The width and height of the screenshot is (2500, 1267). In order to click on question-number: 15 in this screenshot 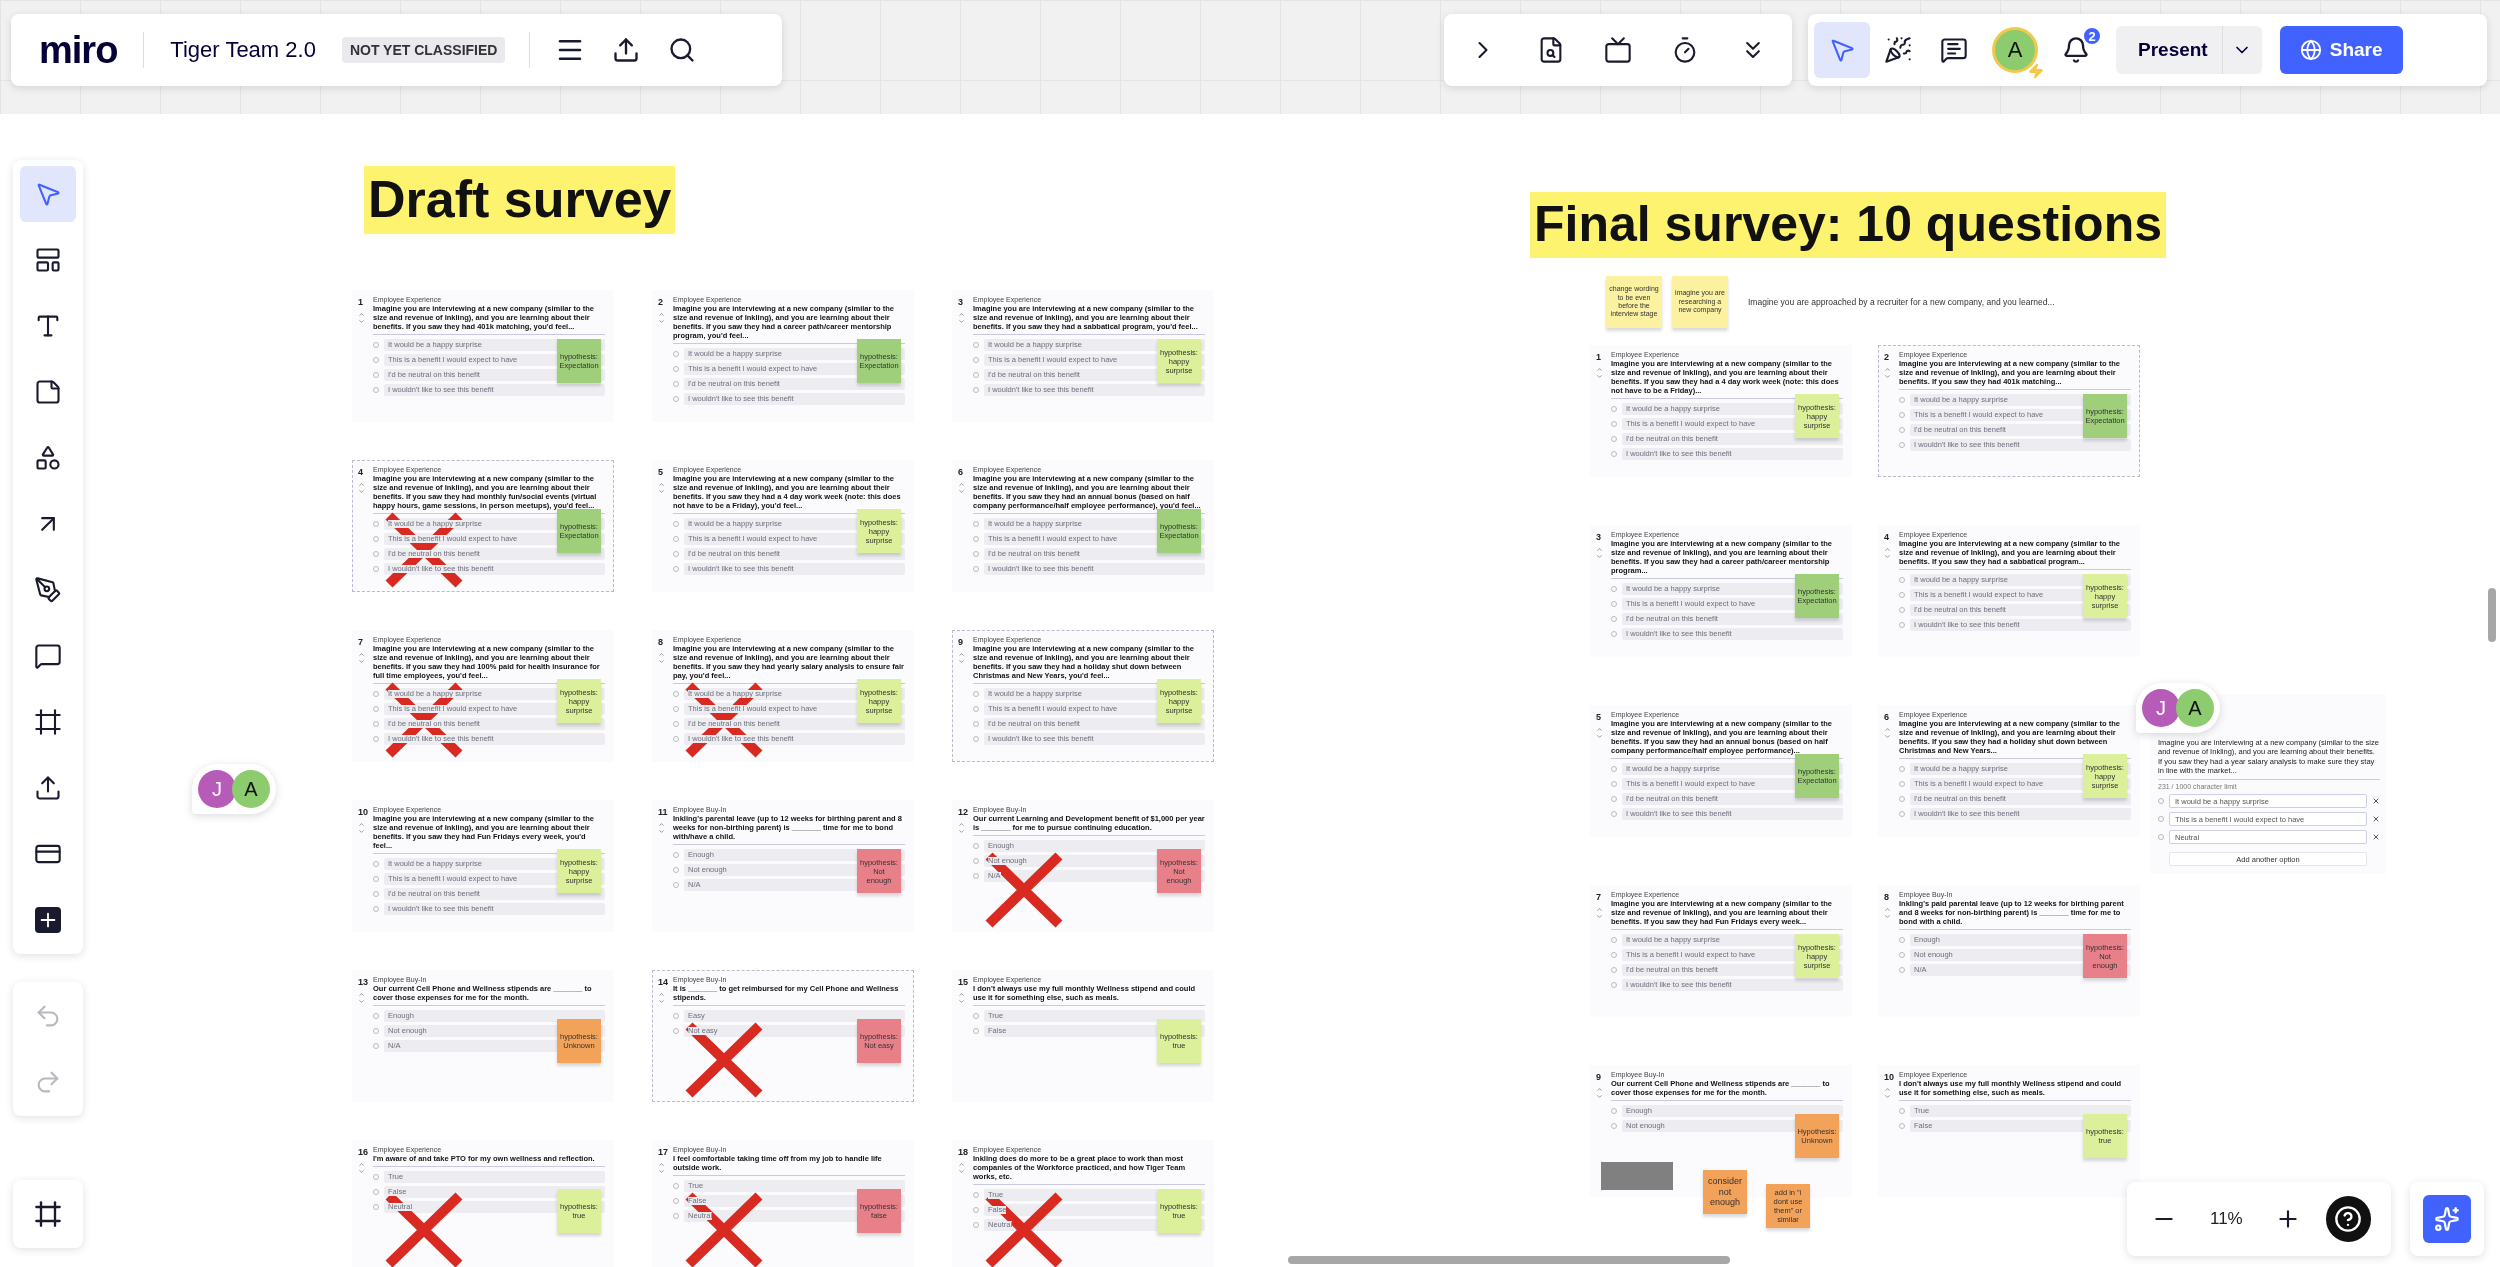, I will do `click(963, 982)`.